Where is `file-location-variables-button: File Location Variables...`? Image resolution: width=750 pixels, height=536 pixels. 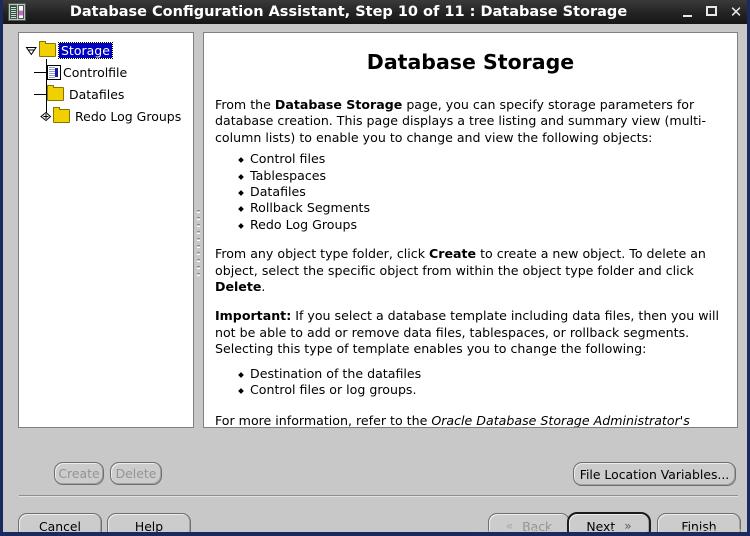 file-location-variables-button: File Location Variables... is located at coordinates (654, 474).